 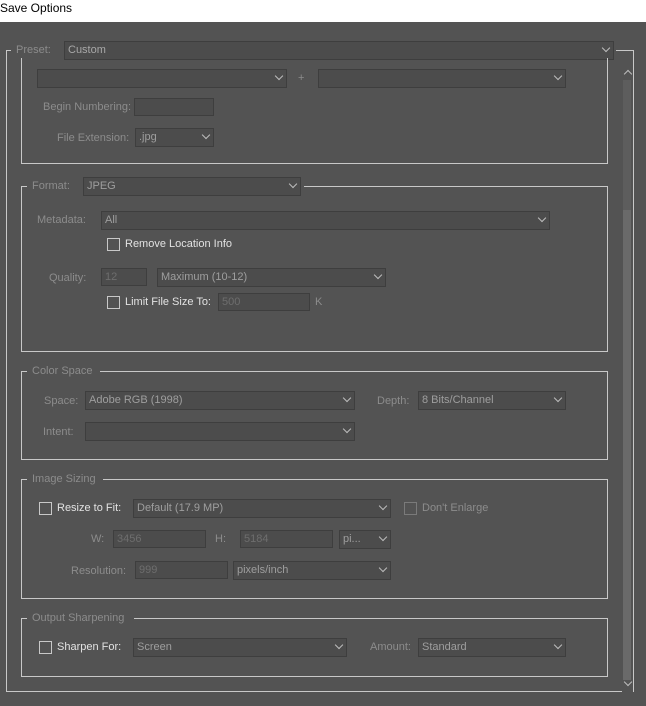 I want to click on format-dropdown: JPEG, so click(x=192, y=186).